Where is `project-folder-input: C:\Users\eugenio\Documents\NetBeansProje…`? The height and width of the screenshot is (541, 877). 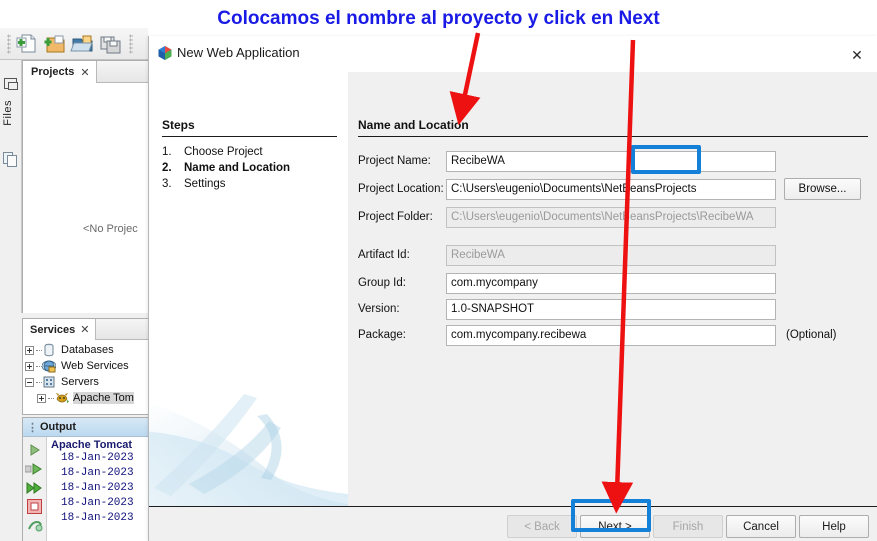
project-folder-input: C:\Users\eugenio\Documents\NetBeansProje… is located at coordinates (611, 217).